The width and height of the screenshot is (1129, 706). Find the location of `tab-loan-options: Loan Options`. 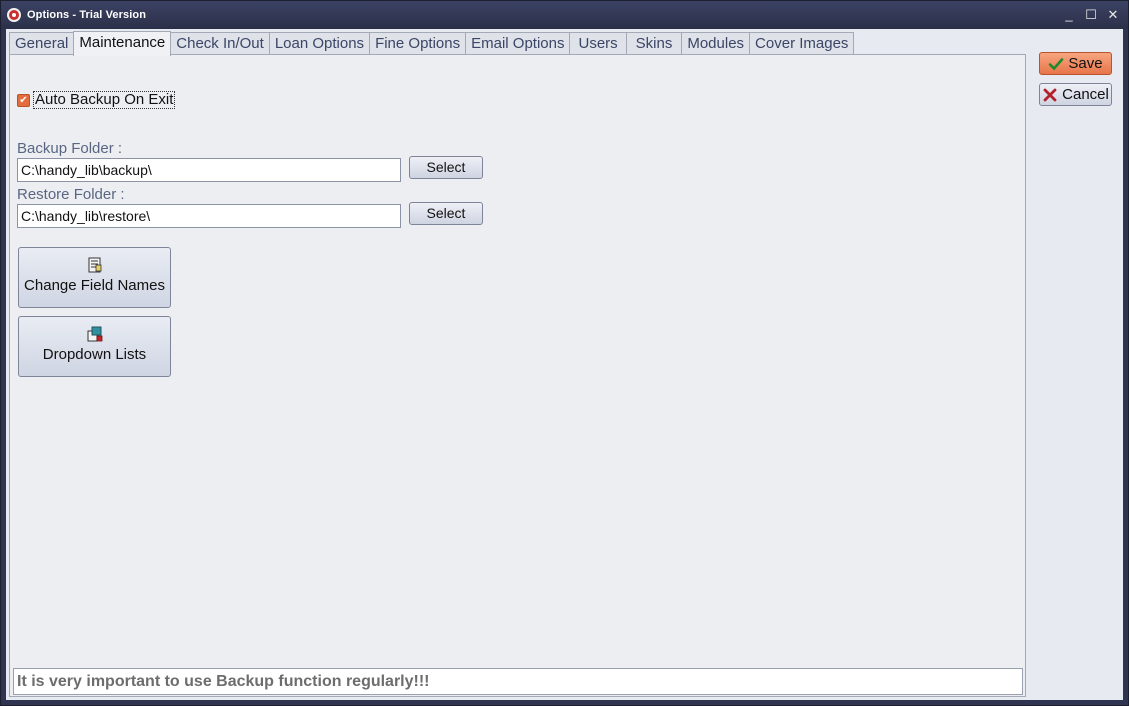

tab-loan-options: Loan Options is located at coordinates (319, 43).